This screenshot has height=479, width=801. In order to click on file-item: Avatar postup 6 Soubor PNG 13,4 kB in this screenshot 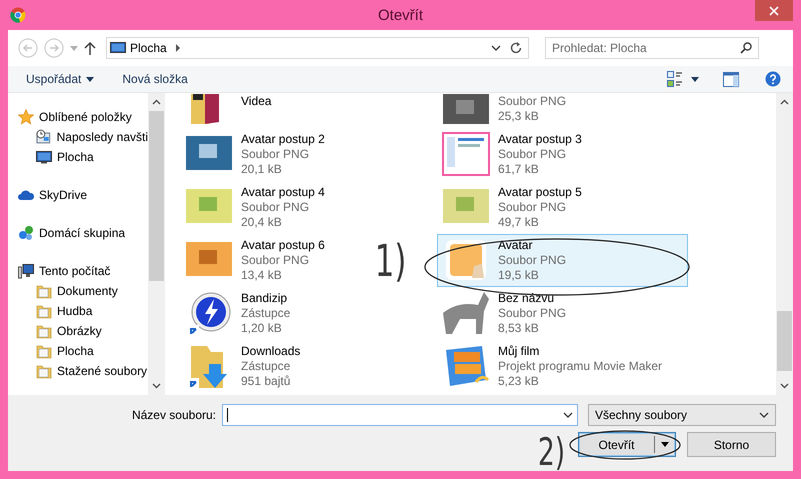, I will do `click(254, 260)`.